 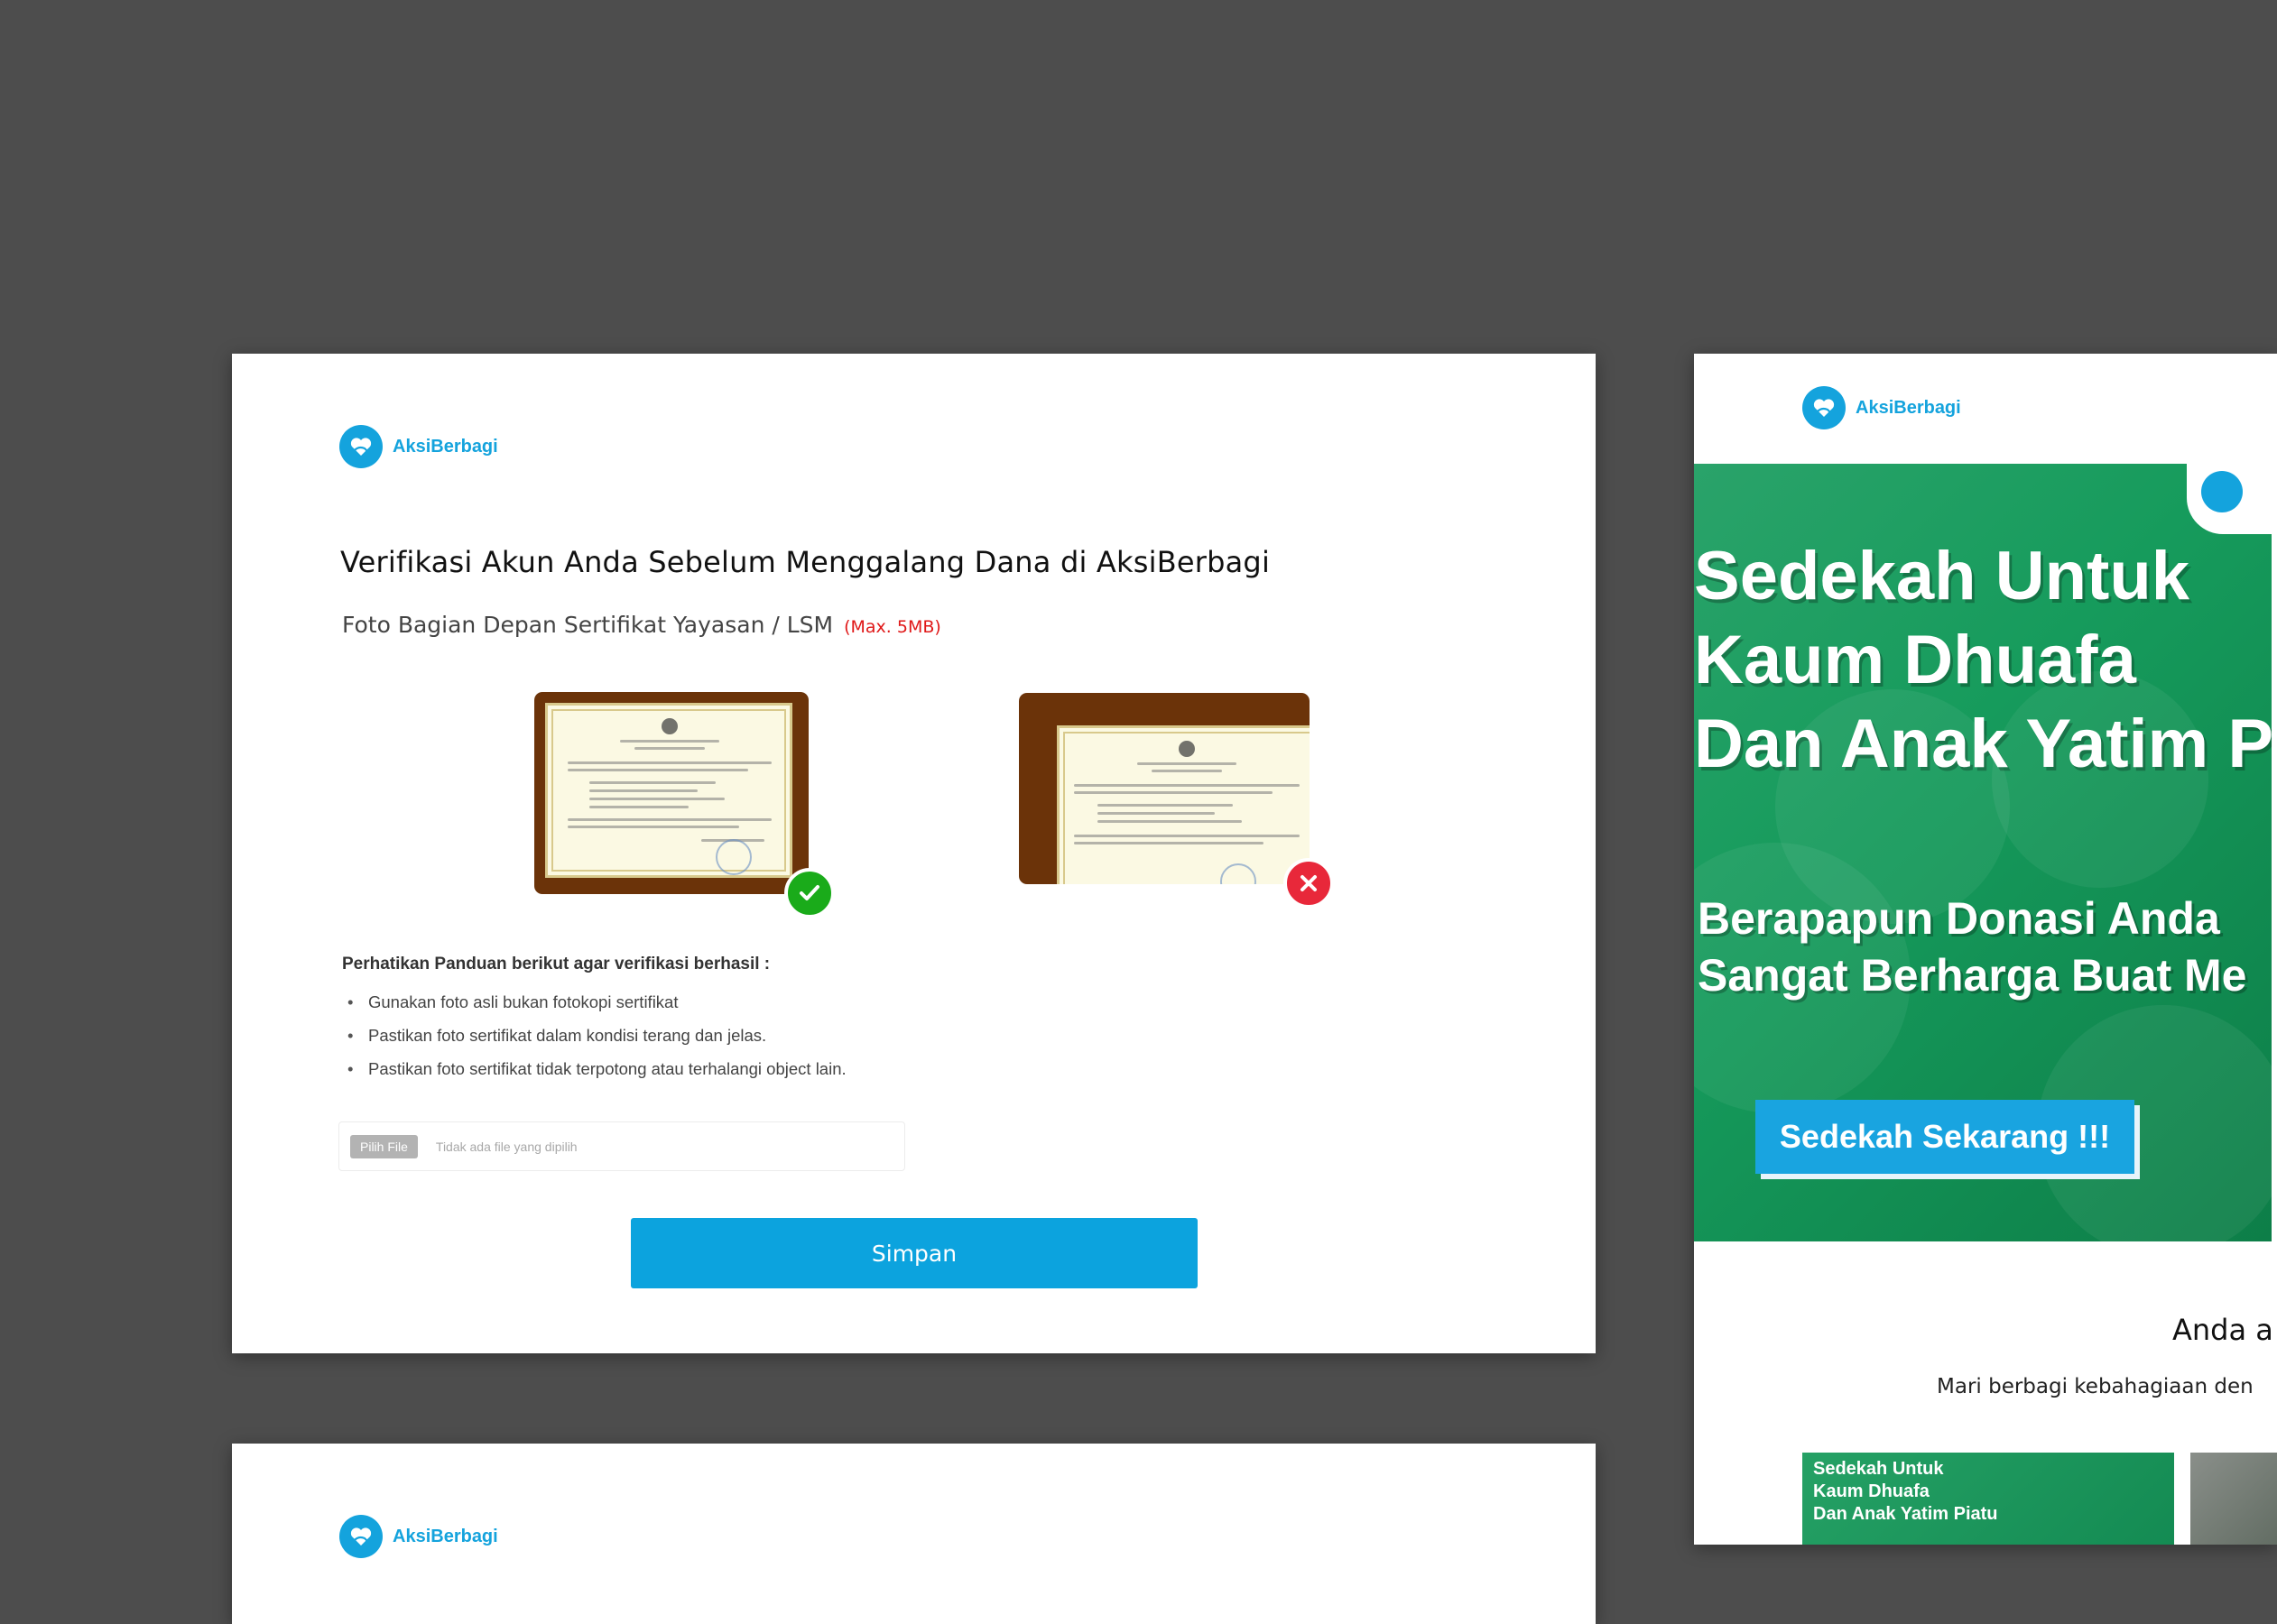 I want to click on promo-headline-line: Kaum Dhuafa, so click(x=1915, y=660).